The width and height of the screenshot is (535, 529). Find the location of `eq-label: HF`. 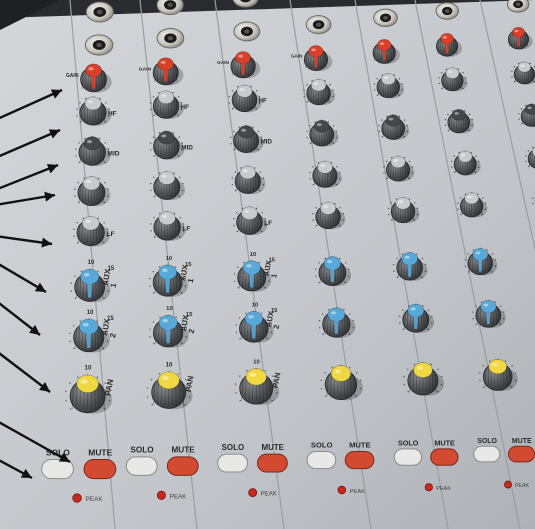

eq-label: HF is located at coordinates (185, 107).